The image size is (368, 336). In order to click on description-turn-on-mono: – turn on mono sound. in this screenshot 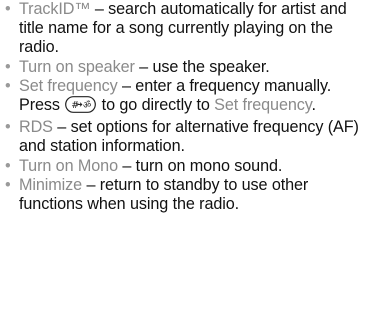, I will do `click(200, 165)`.